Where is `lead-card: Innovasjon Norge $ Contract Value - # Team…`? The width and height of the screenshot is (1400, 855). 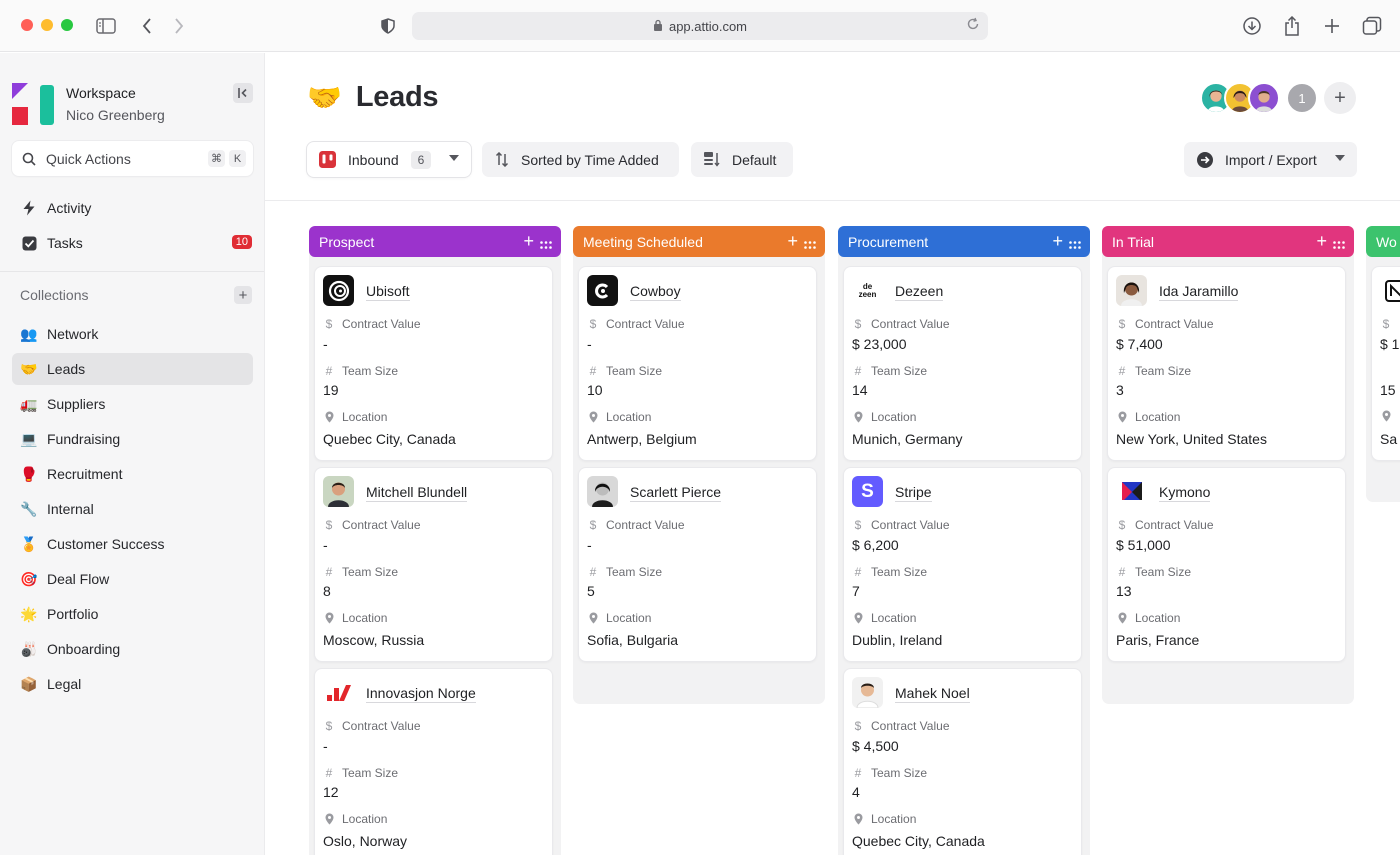
lead-card: Innovasjon Norge $ Contract Value - # Team… is located at coordinates (433, 762).